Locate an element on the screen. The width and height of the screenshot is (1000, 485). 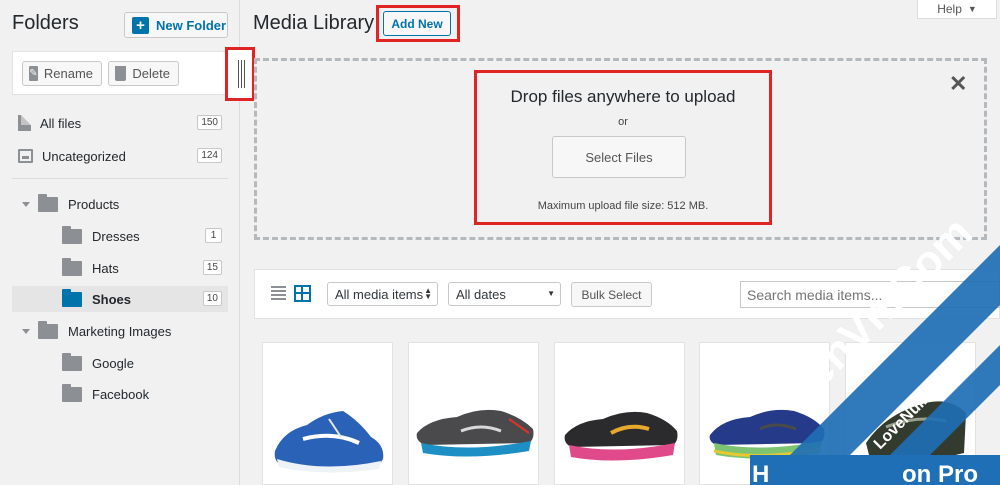
page-title: Media Library is located at coordinates (314, 23).